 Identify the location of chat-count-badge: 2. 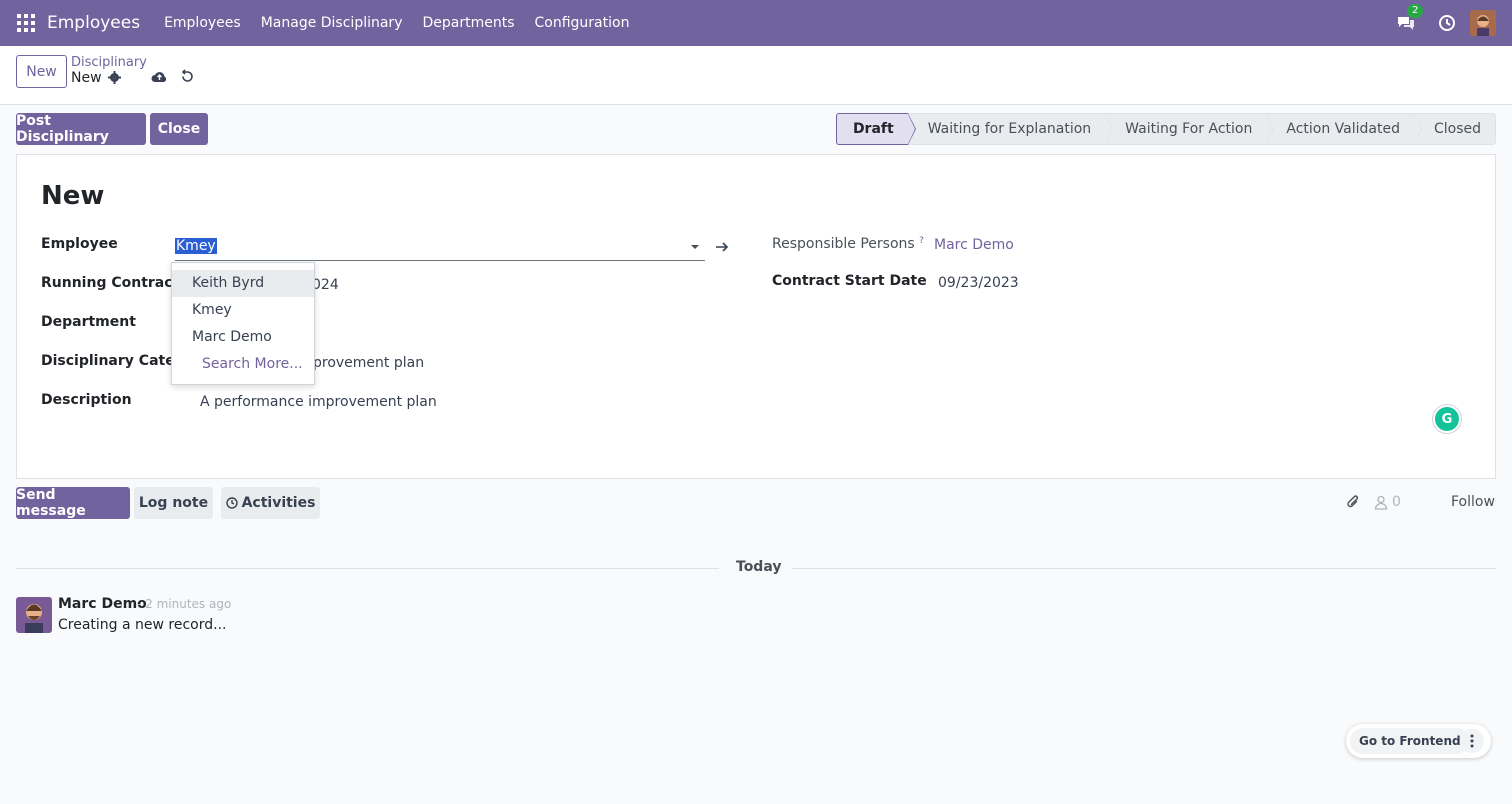
(1415, 11).